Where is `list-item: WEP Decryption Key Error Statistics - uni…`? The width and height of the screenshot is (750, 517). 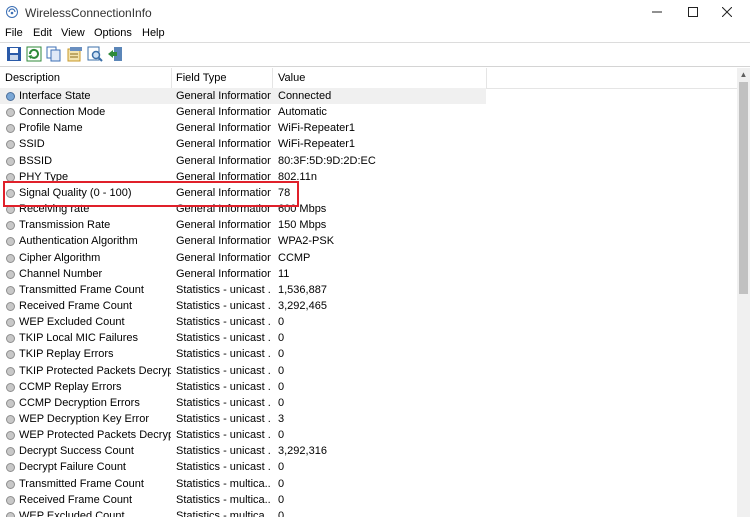 list-item: WEP Decryption Key Error Statistics - uni… is located at coordinates (368, 419).